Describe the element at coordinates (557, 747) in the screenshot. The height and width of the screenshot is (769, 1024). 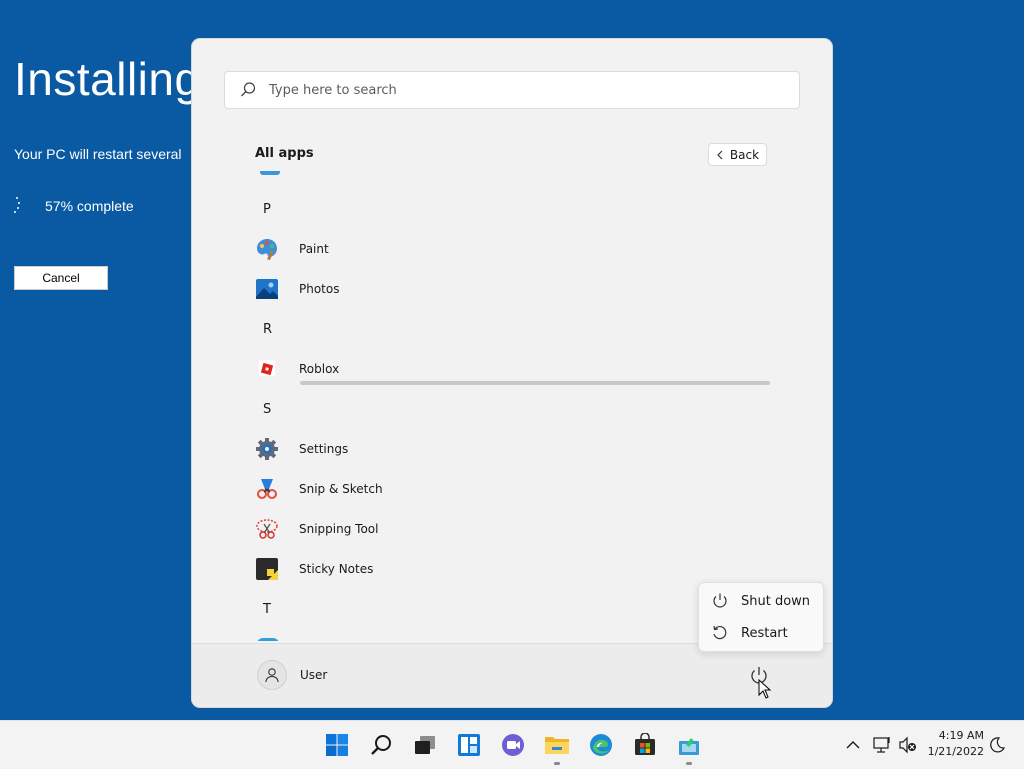
I see `file-explorer-icon` at that location.